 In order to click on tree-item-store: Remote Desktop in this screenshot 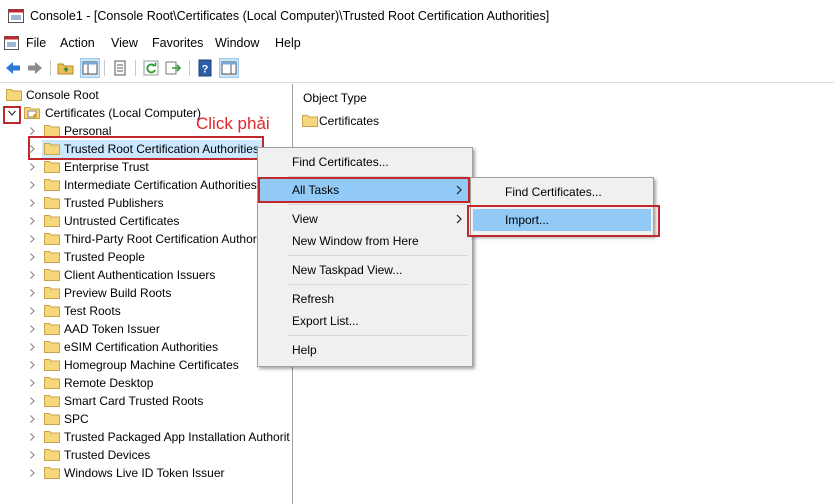, I will do `click(145, 383)`.